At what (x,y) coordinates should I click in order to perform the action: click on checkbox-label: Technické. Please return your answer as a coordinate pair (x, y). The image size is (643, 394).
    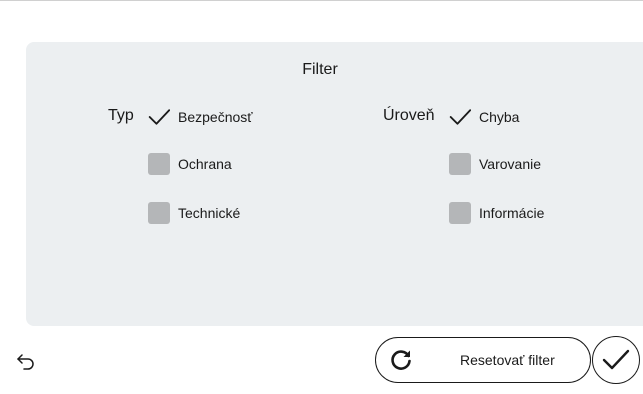
    Looking at the image, I should click on (209, 213).